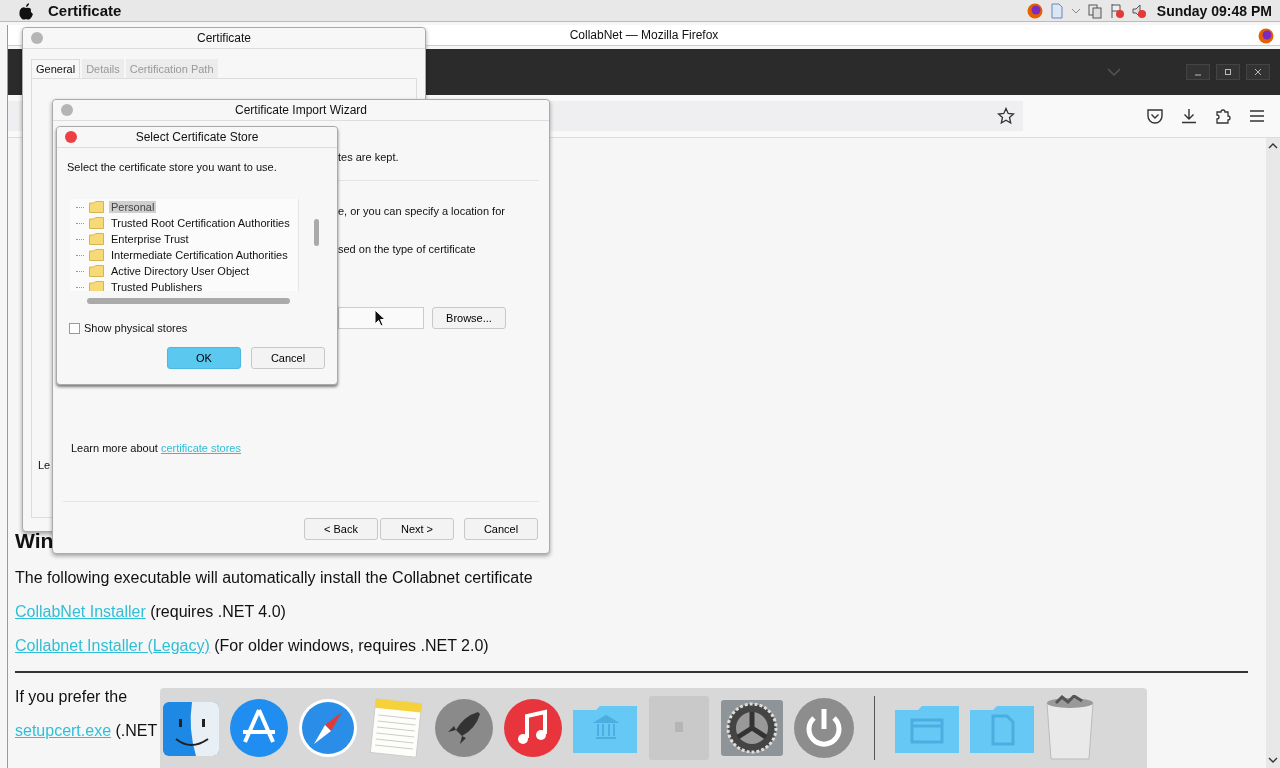 Image resolution: width=1280 pixels, height=768 pixels. I want to click on clock: Sunday 09:48 PM, so click(1214, 10).